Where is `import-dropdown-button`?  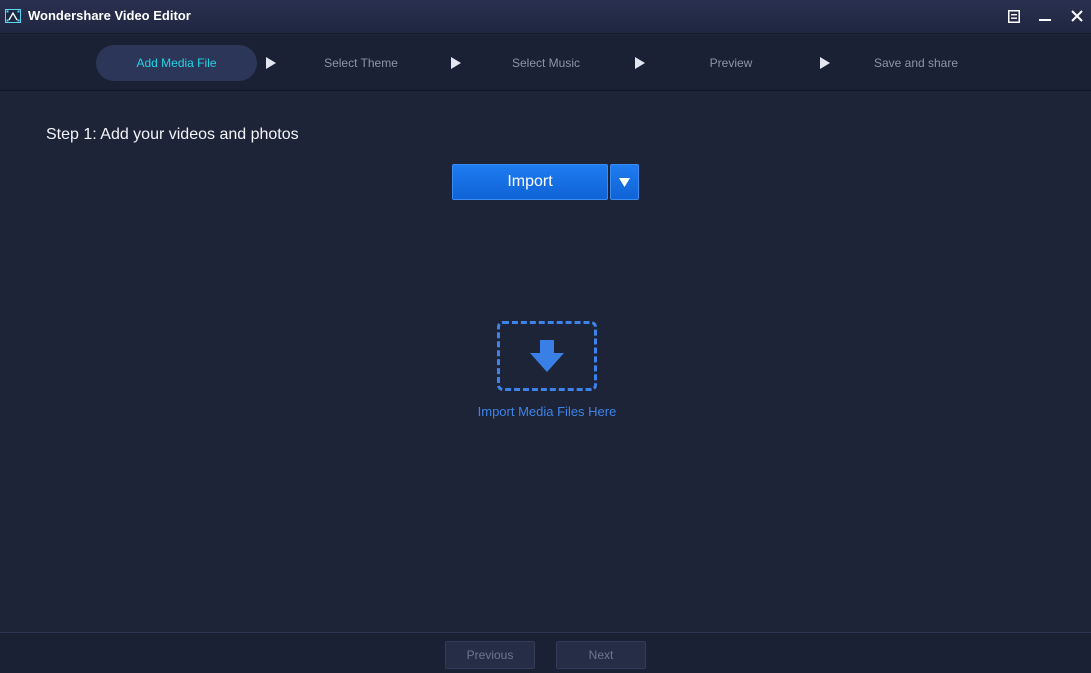 import-dropdown-button is located at coordinates (624, 182).